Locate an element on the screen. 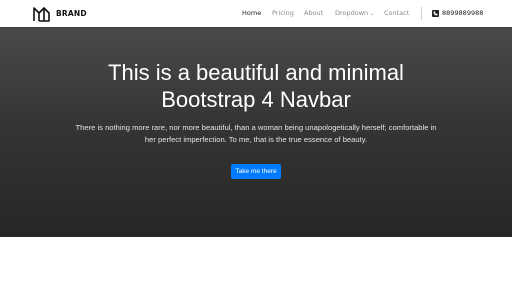  nav-link-home: Home is located at coordinates (251, 13).